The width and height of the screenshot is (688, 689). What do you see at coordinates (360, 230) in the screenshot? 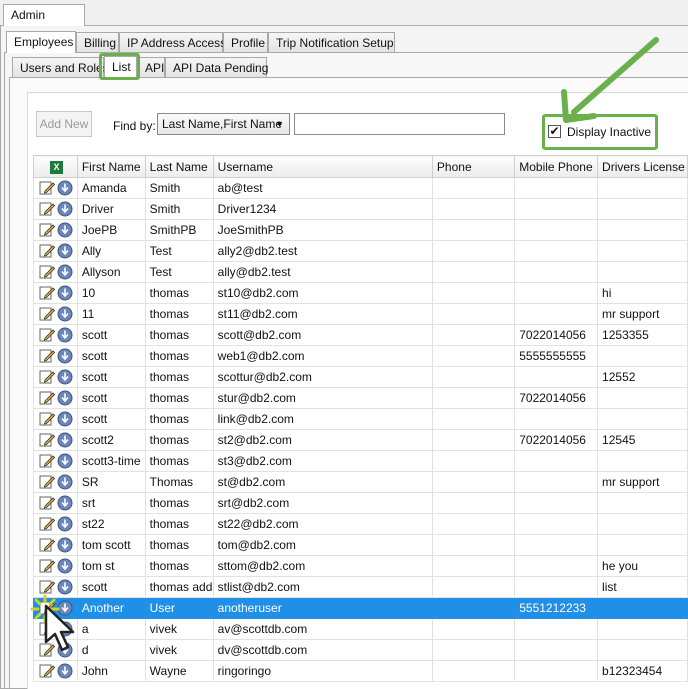
I see `table-row: JoePB SmithPB JoeSmithPB` at bounding box center [360, 230].